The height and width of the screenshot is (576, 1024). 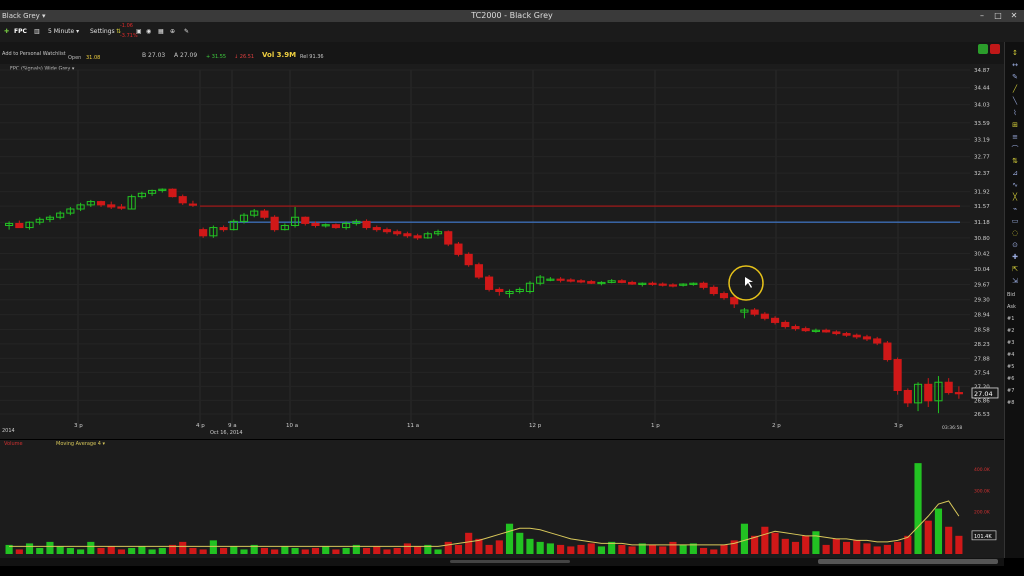 What do you see at coordinates (995, 49) in the screenshot?
I see `sell-button` at bounding box center [995, 49].